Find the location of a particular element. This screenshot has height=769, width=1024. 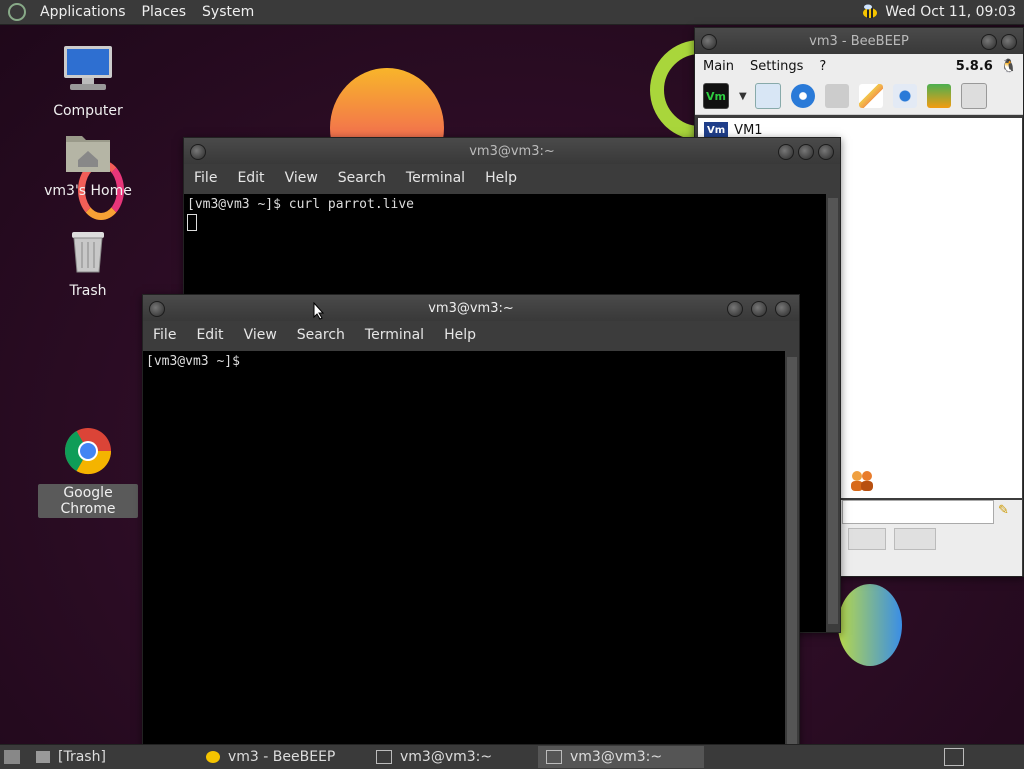

beebeep-toolbar: Vm ▼ is located at coordinates (859, 96).